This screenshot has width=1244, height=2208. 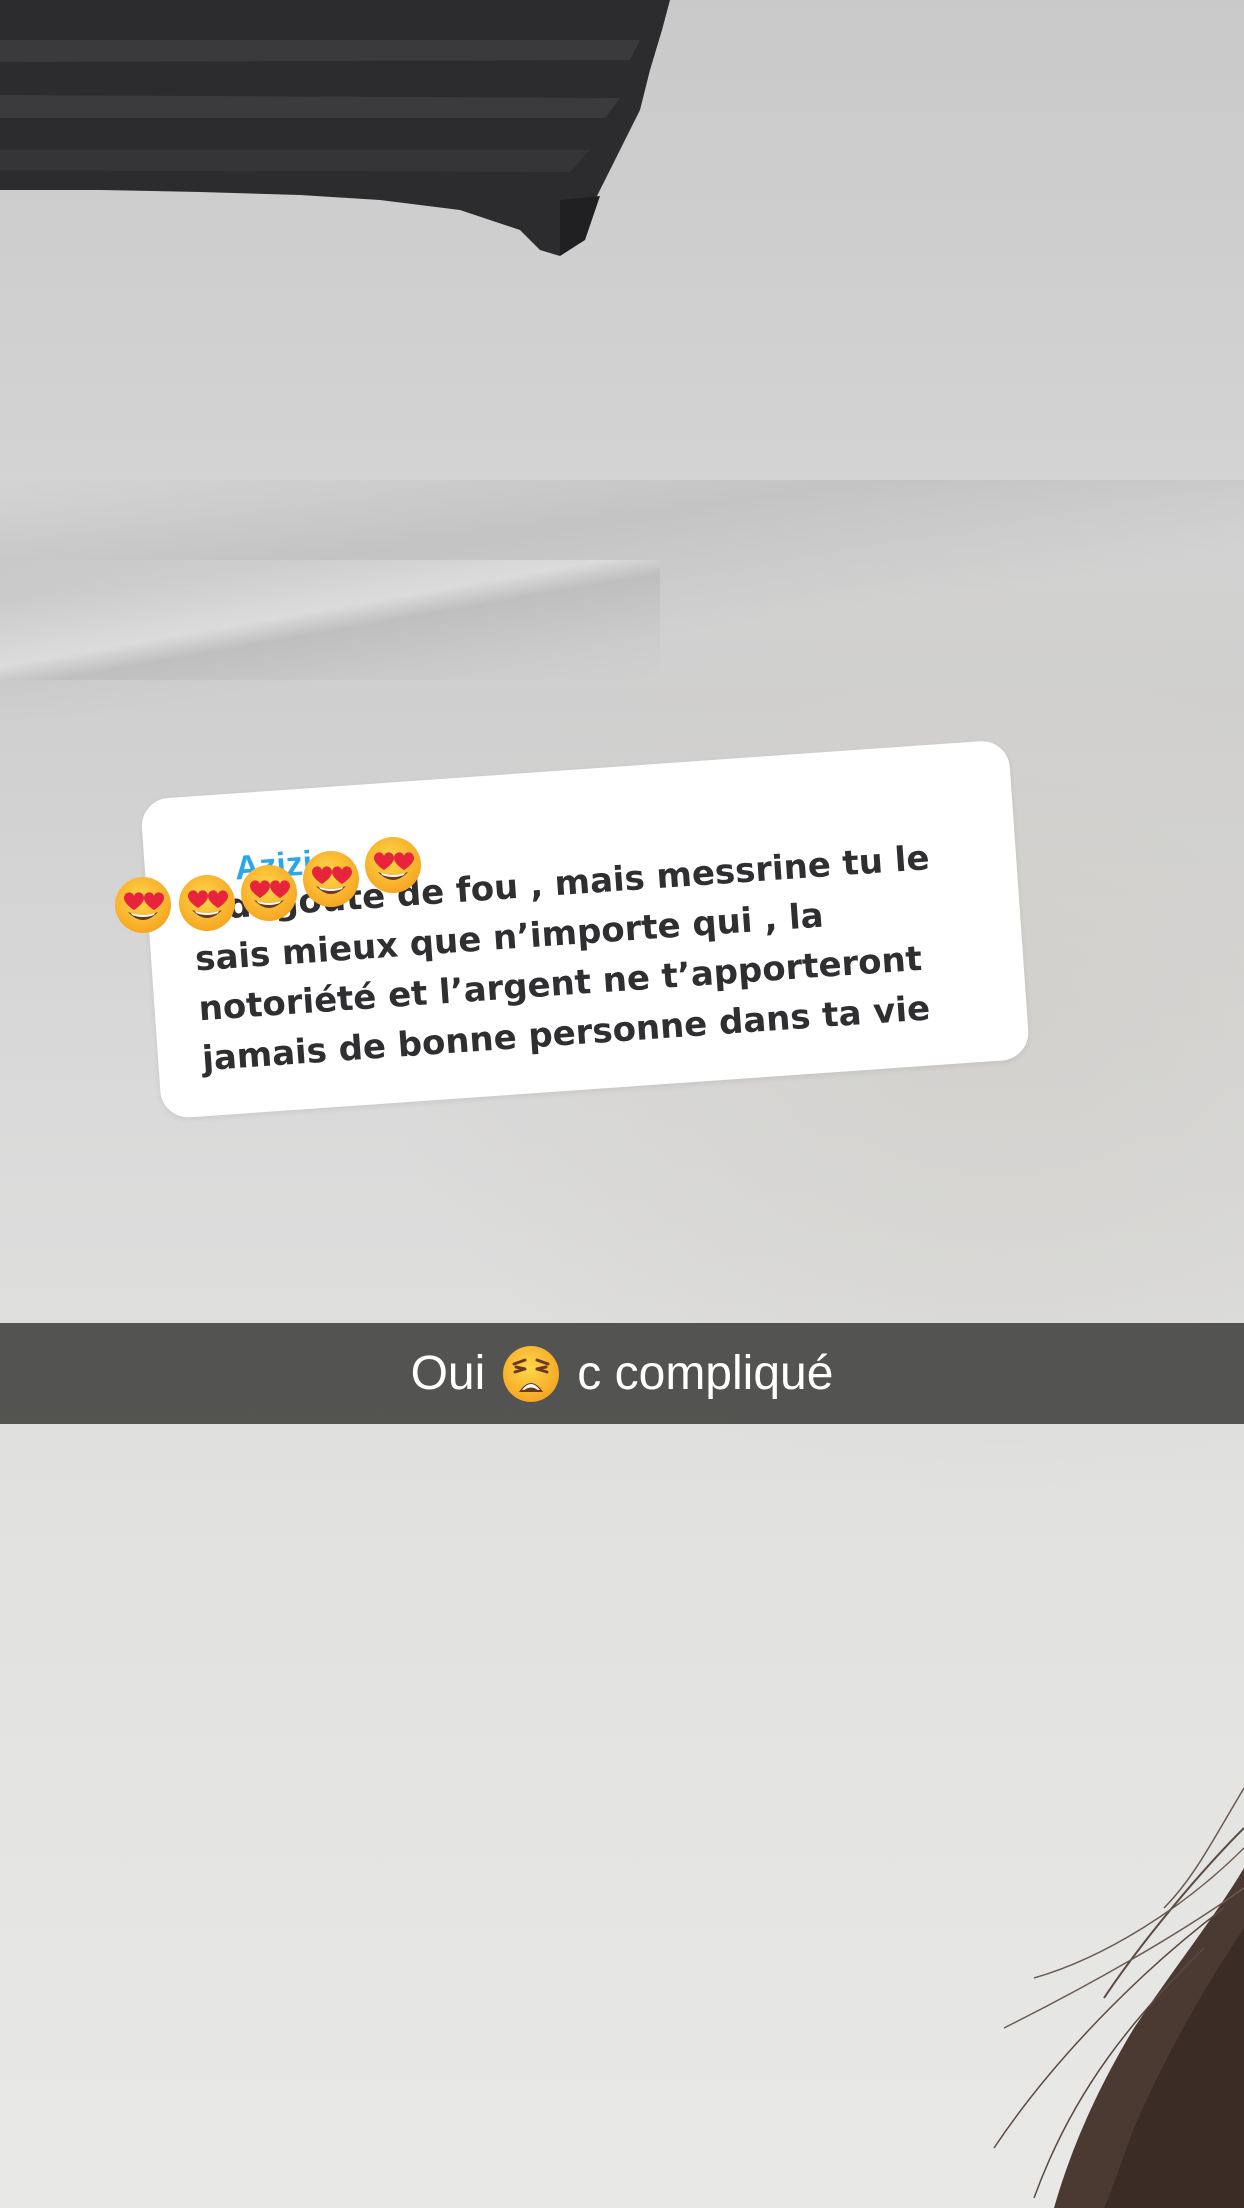 What do you see at coordinates (1118, 1997) in the screenshot?
I see `hair-image` at bounding box center [1118, 1997].